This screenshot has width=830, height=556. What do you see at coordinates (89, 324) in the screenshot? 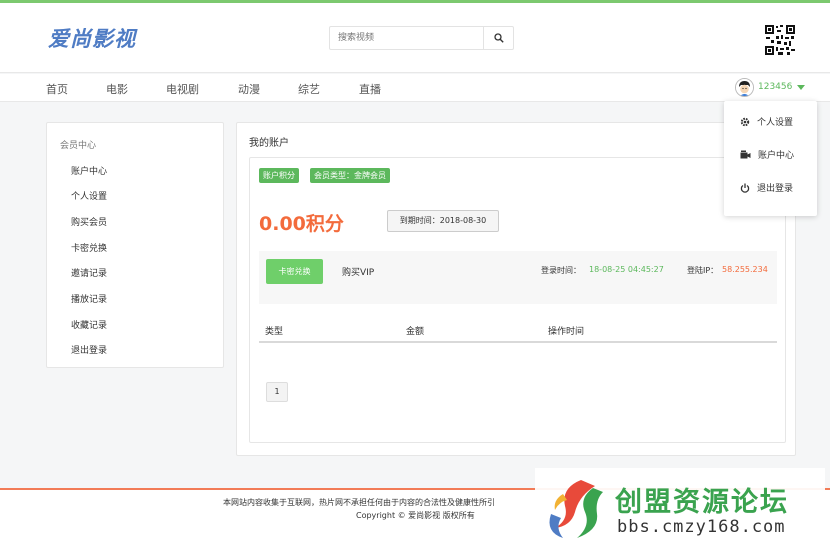
I see `sidebar-item-favorites: 收藏记录` at bounding box center [89, 324].